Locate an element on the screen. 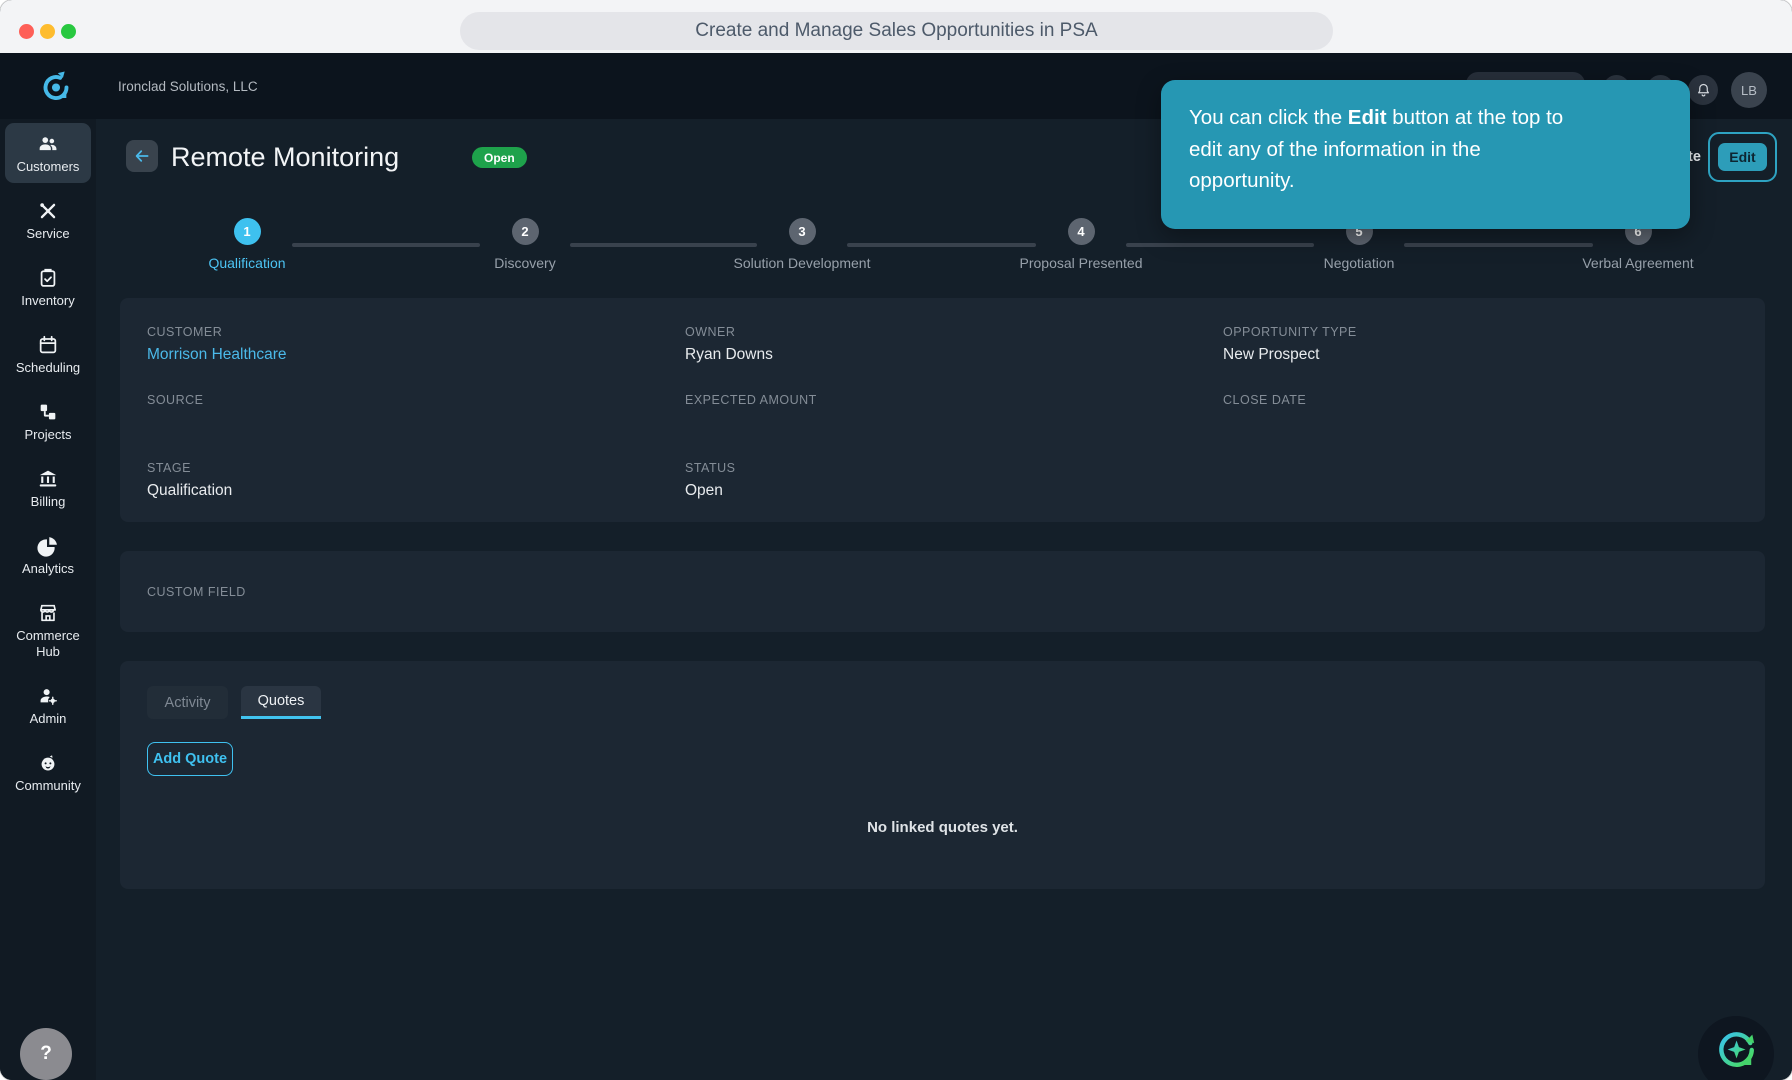 The height and width of the screenshot is (1080, 1792). field-stage: STAGE Qualification is located at coordinates (416, 481).